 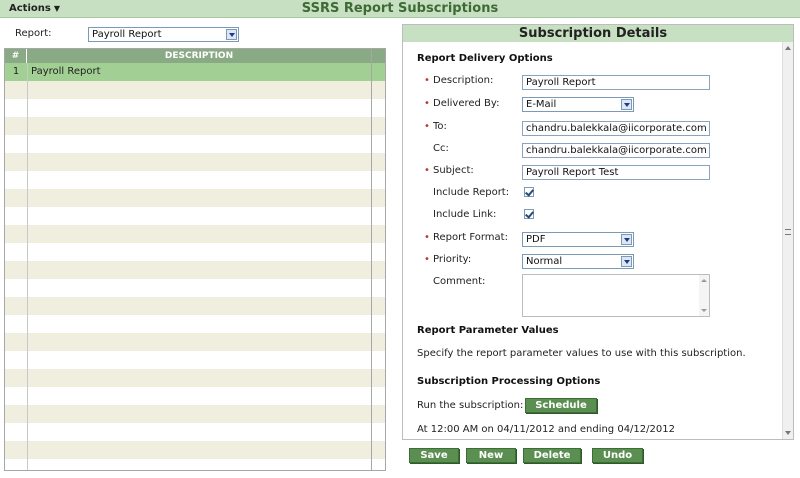 What do you see at coordinates (33, 33) in the screenshot?
I see `report-filter-label: Report:` at bounding box center [33, 33].